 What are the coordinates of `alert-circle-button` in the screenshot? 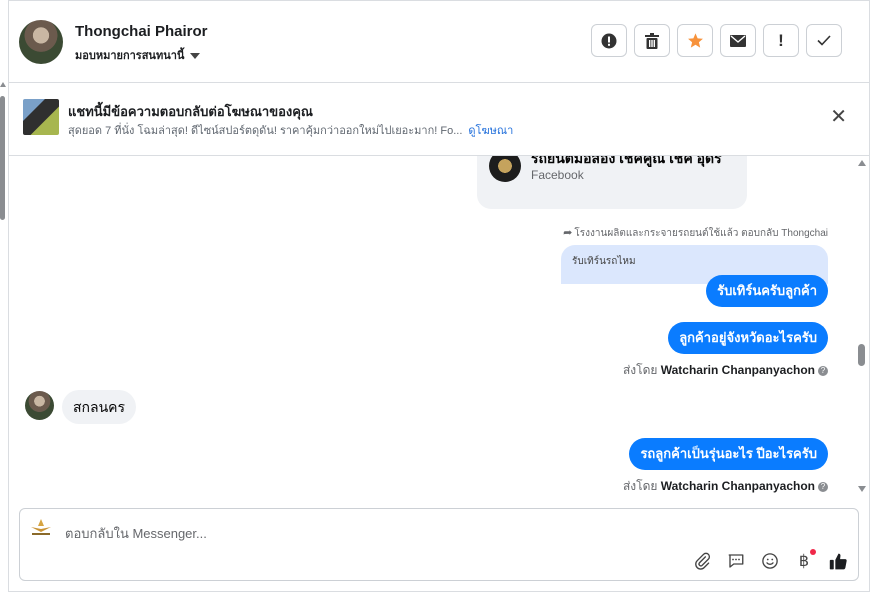 It's located at (609, 40).